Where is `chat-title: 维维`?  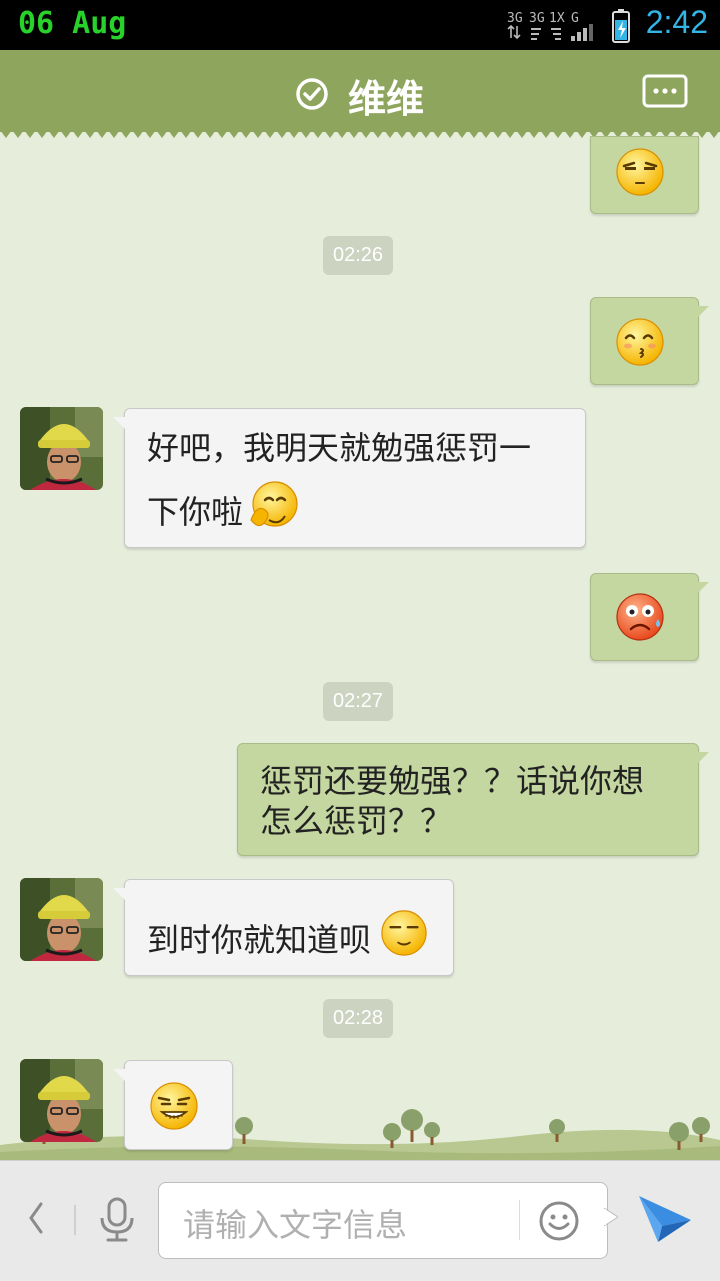 chat-title: 维维 is located at coordinates (386, 99).